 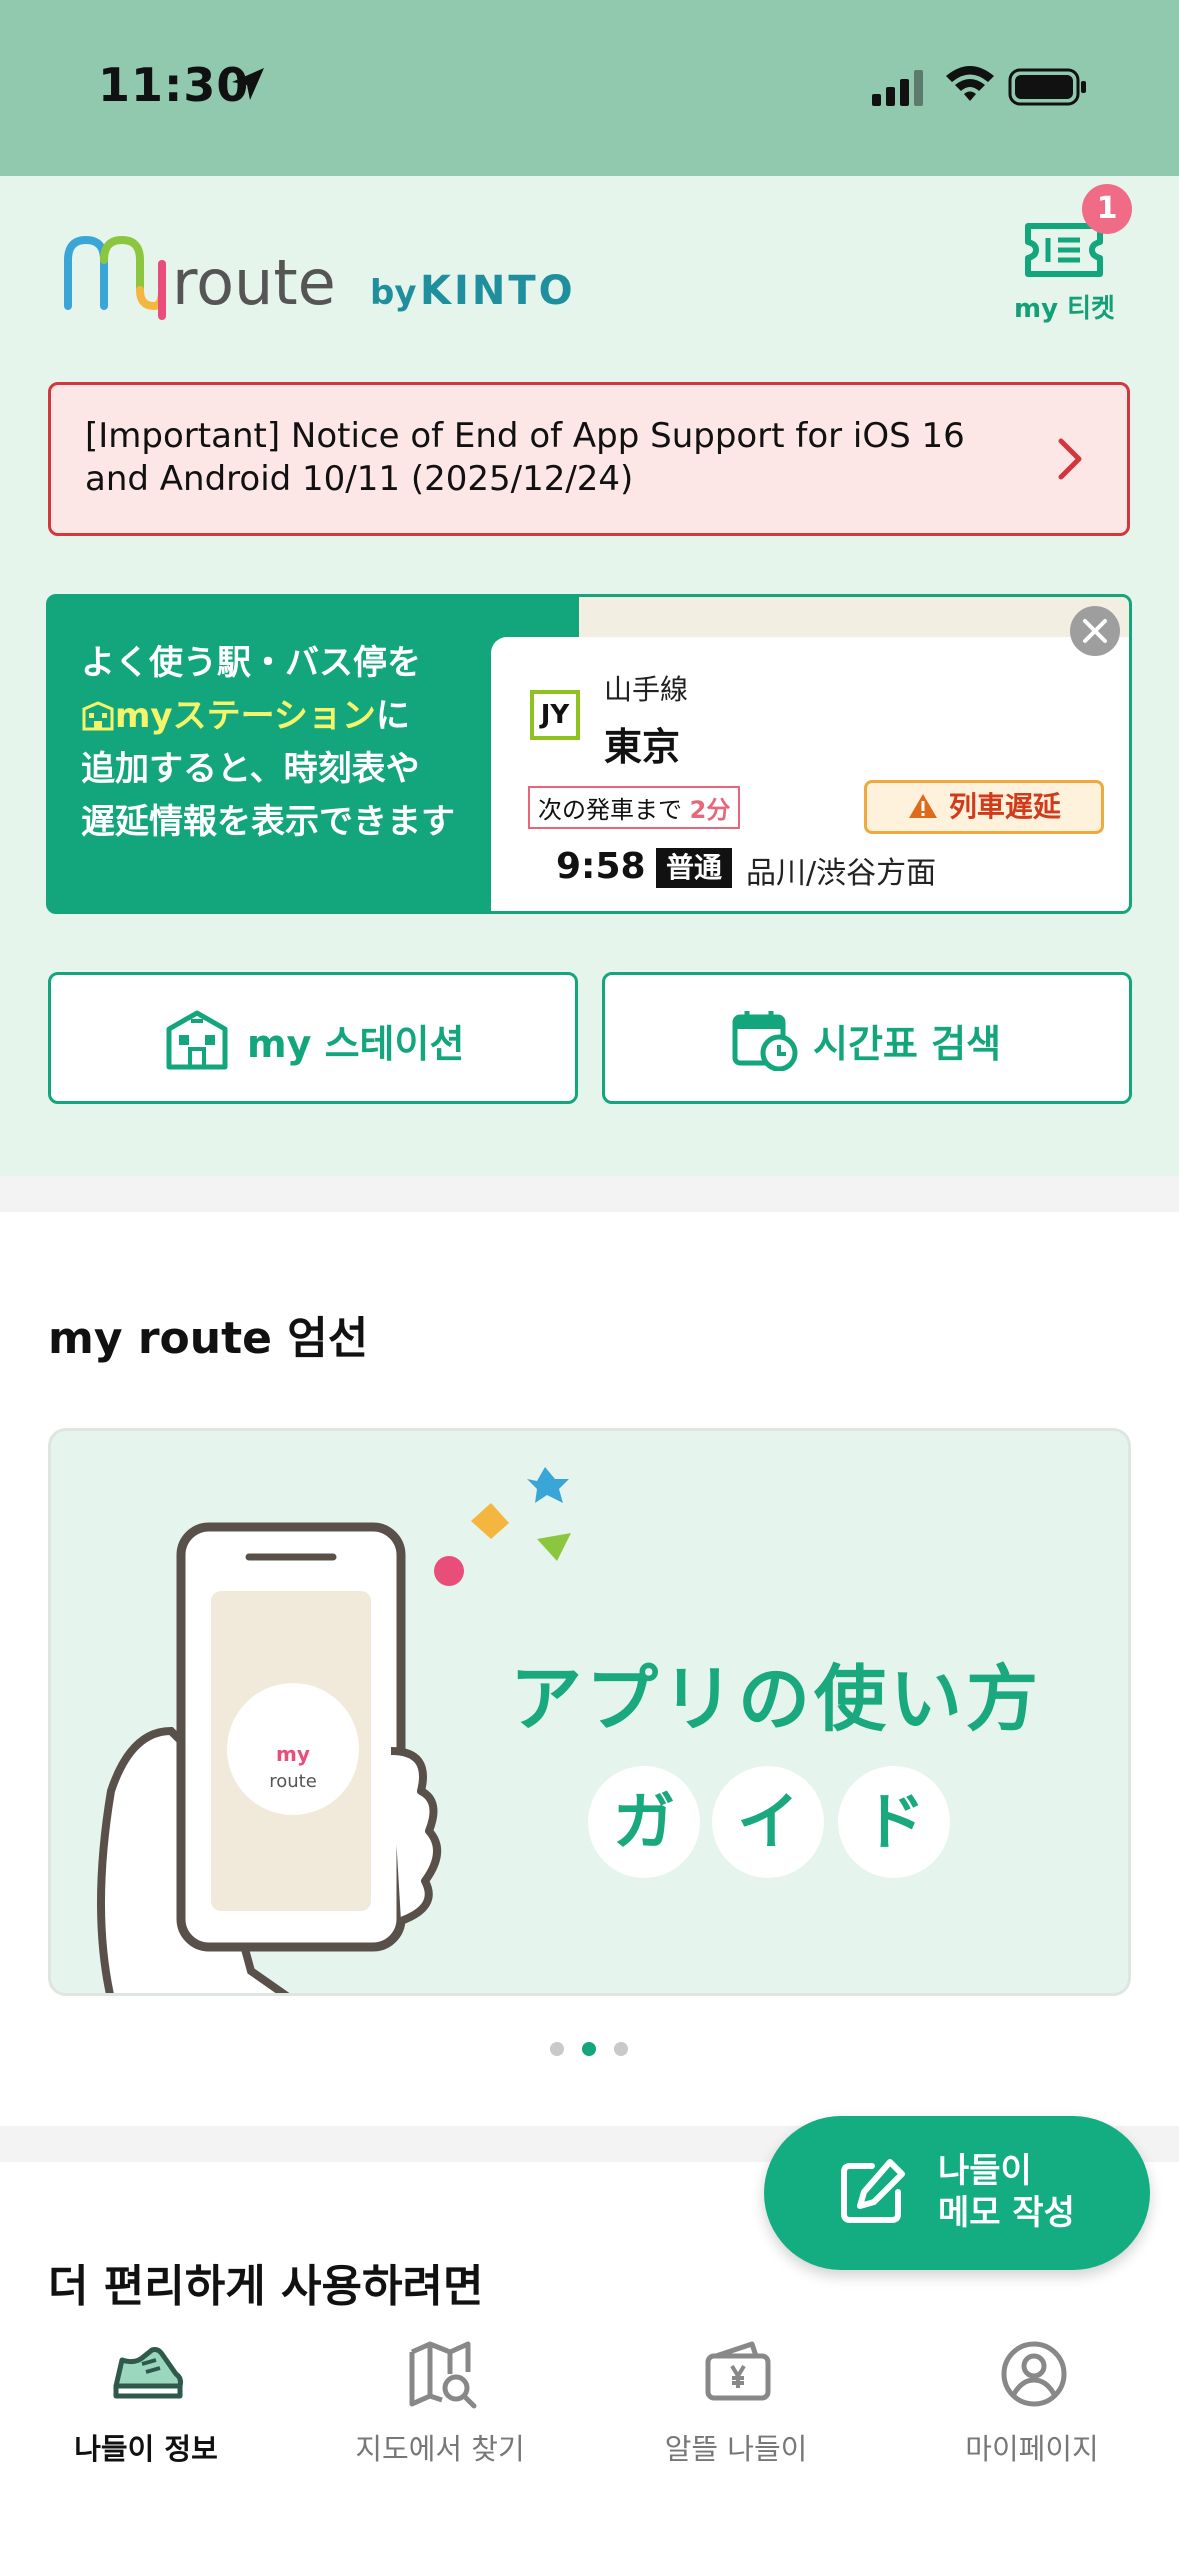 I want to click on wallet-yen-icon, so click(x=738, y=2371).